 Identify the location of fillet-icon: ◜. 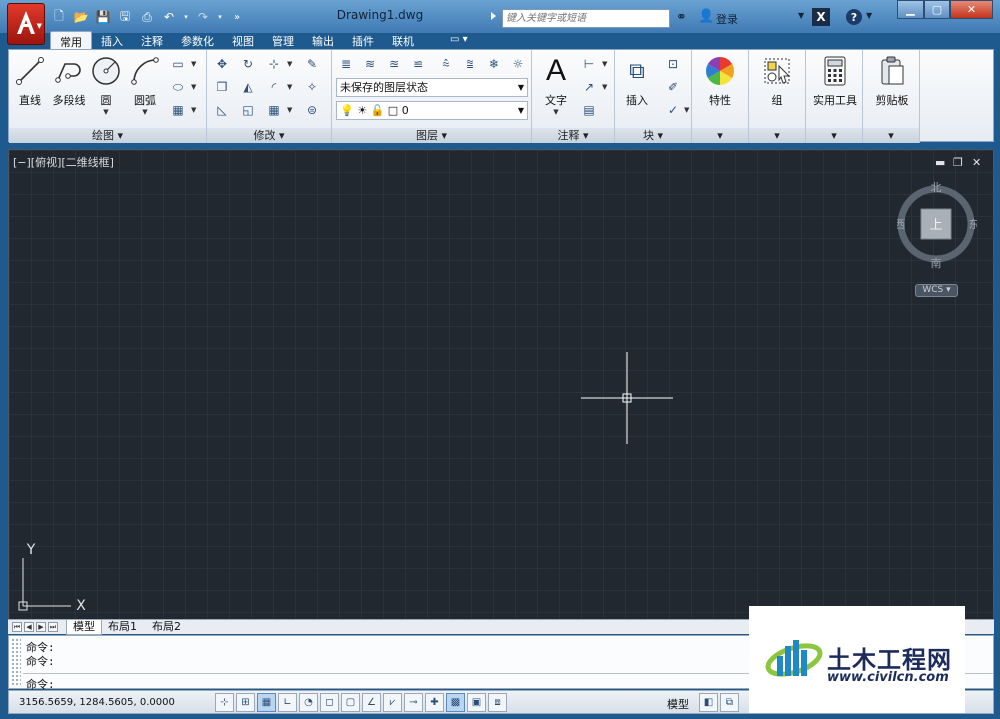
(274, 87).